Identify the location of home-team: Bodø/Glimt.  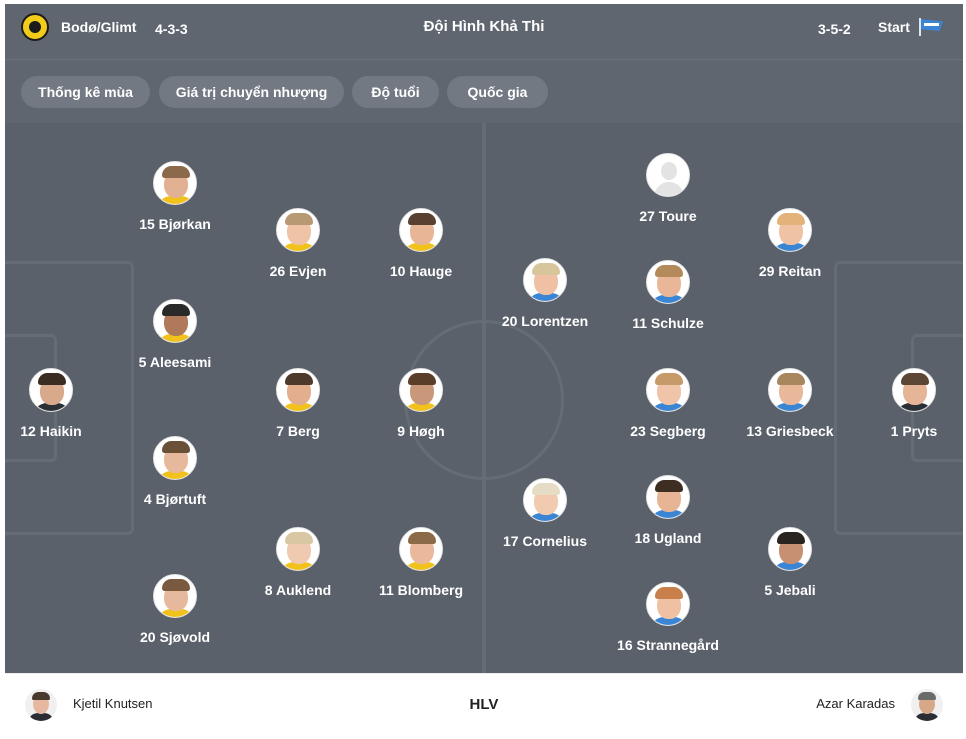
(78, 27).